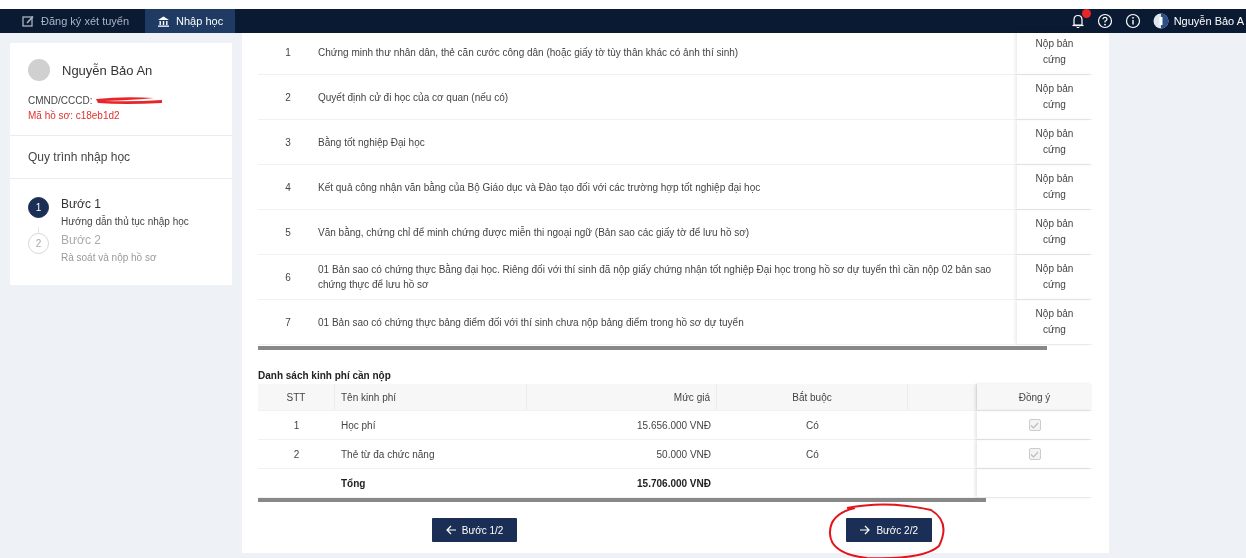  What do you see at coordinates (76, 21) in the screenshot?
I see `nav-tab: Đăng ký xét tuyển` at bounding box center [76, 21].